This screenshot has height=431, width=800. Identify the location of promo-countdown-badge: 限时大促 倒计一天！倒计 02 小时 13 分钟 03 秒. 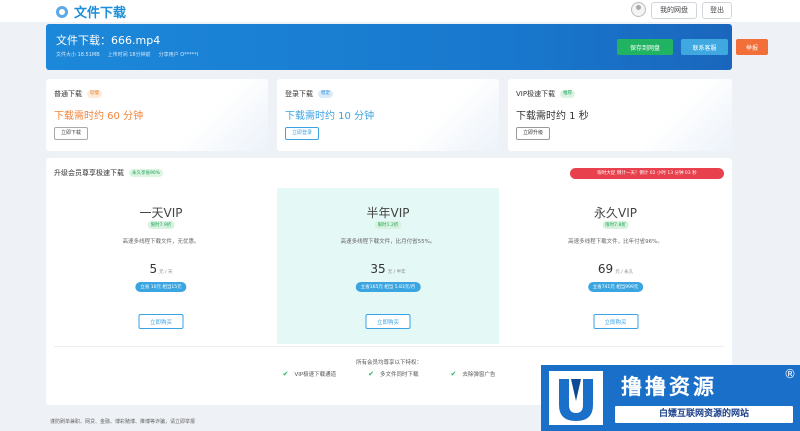
(647, 173).